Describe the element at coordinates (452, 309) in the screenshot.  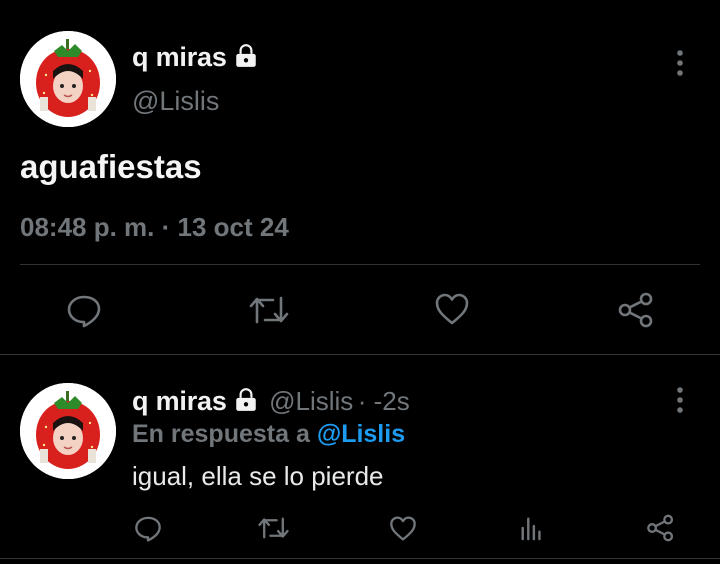
I see `like-icon` at that location.